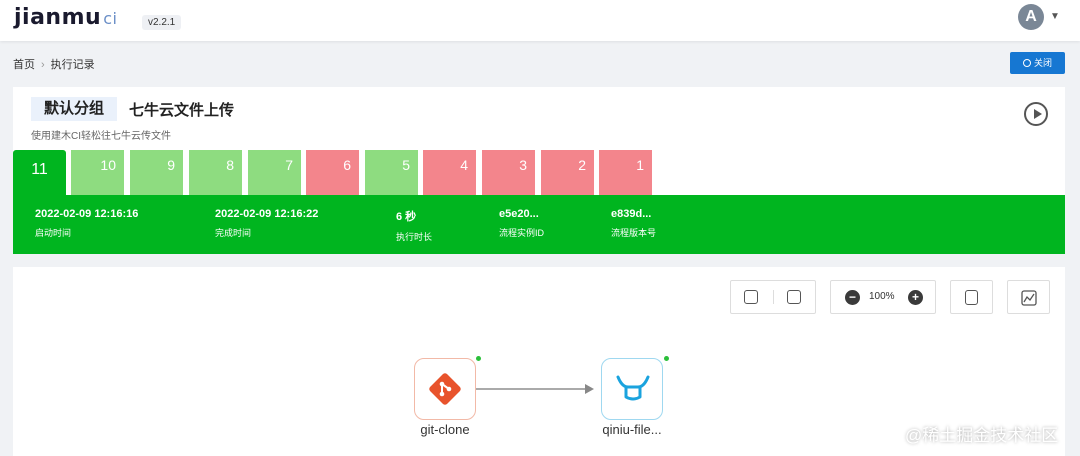  What do you see at coordinates (852, 297) in the screenshot?
I see `zoom-out-icon: −` at bounding box center [852, 297].